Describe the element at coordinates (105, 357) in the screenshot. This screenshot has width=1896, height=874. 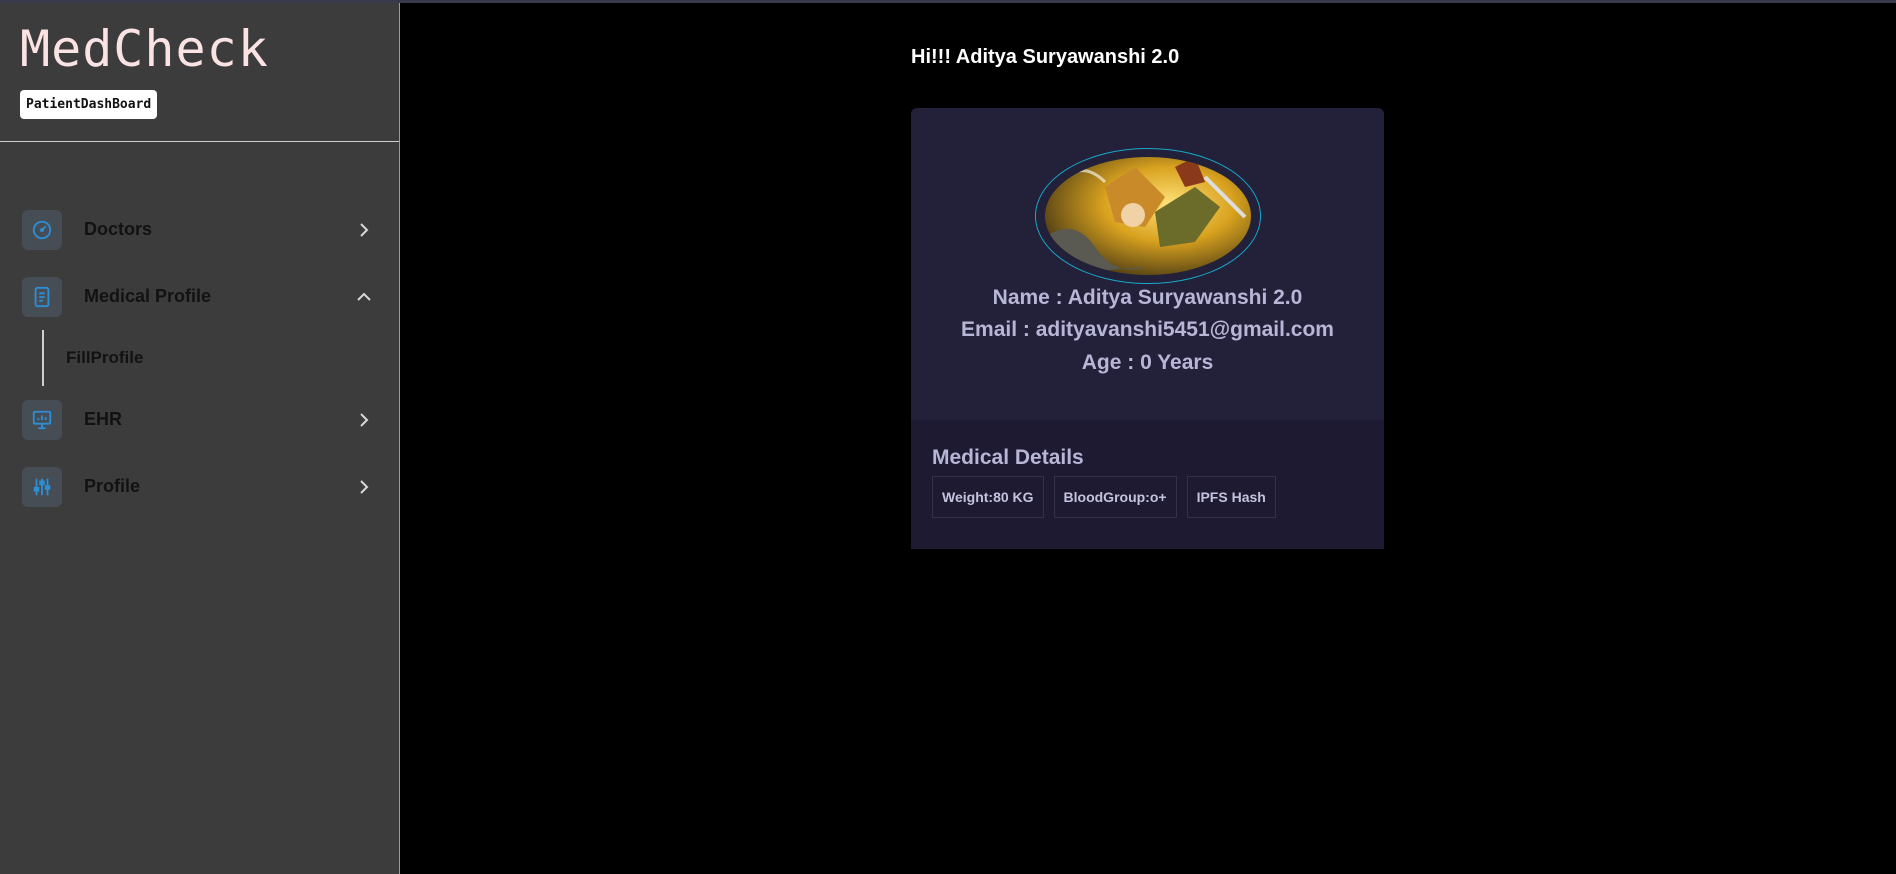
I see `sidebar-subitem-label: FillProfile` at that location.